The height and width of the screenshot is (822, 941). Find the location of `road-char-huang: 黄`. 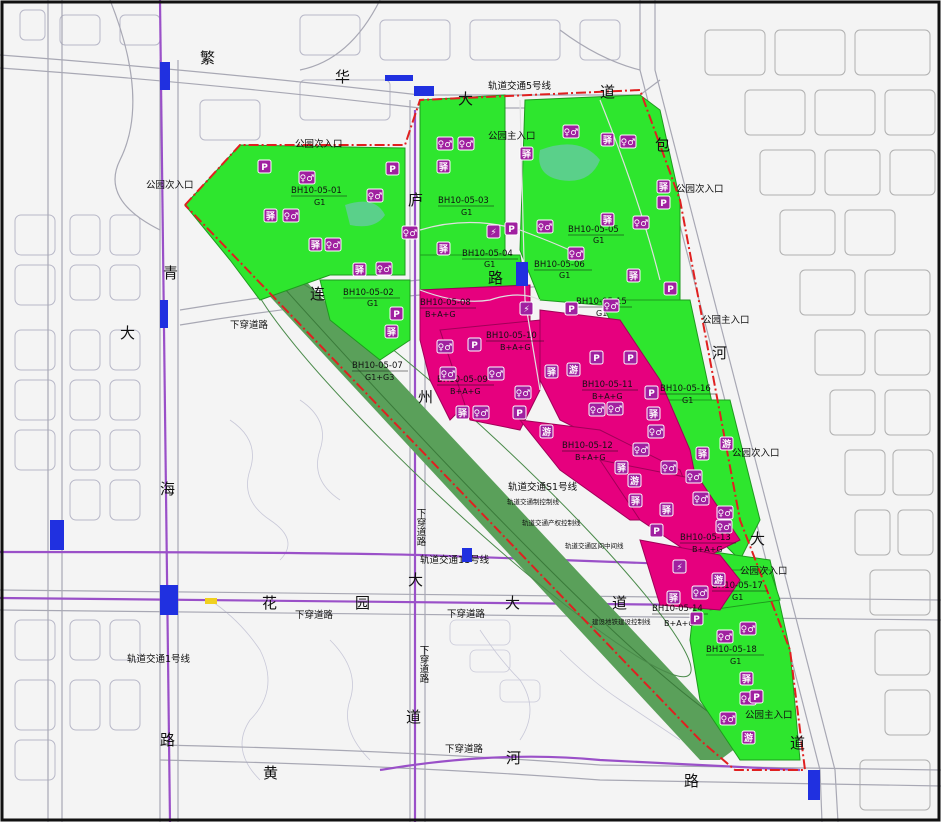

road-char-huang: 黄 is located at coordinates (270, 773).